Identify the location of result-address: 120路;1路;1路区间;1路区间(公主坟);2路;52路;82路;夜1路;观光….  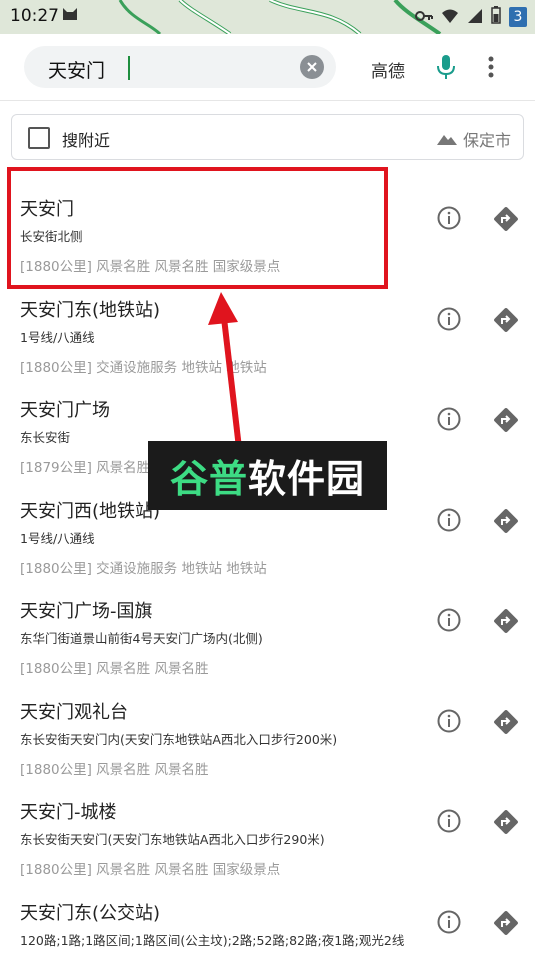
(212, 939).